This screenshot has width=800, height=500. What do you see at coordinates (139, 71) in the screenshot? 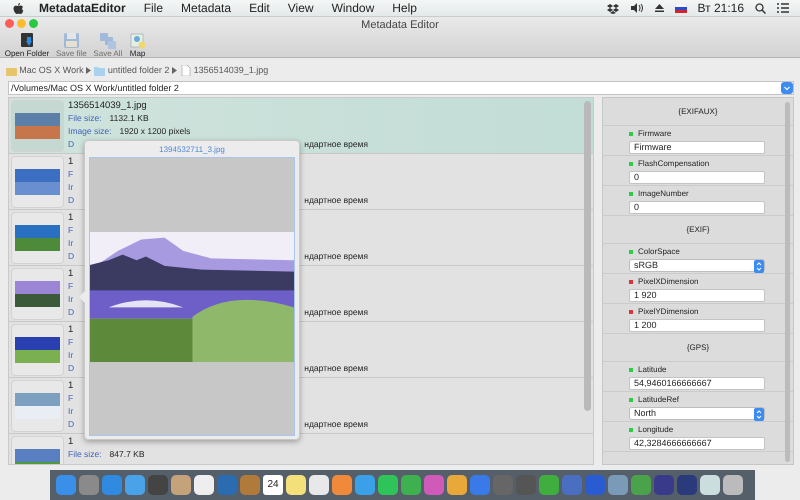
I see `breadcrumb-item: untitled folder 2` at bounding box center [139, 71].